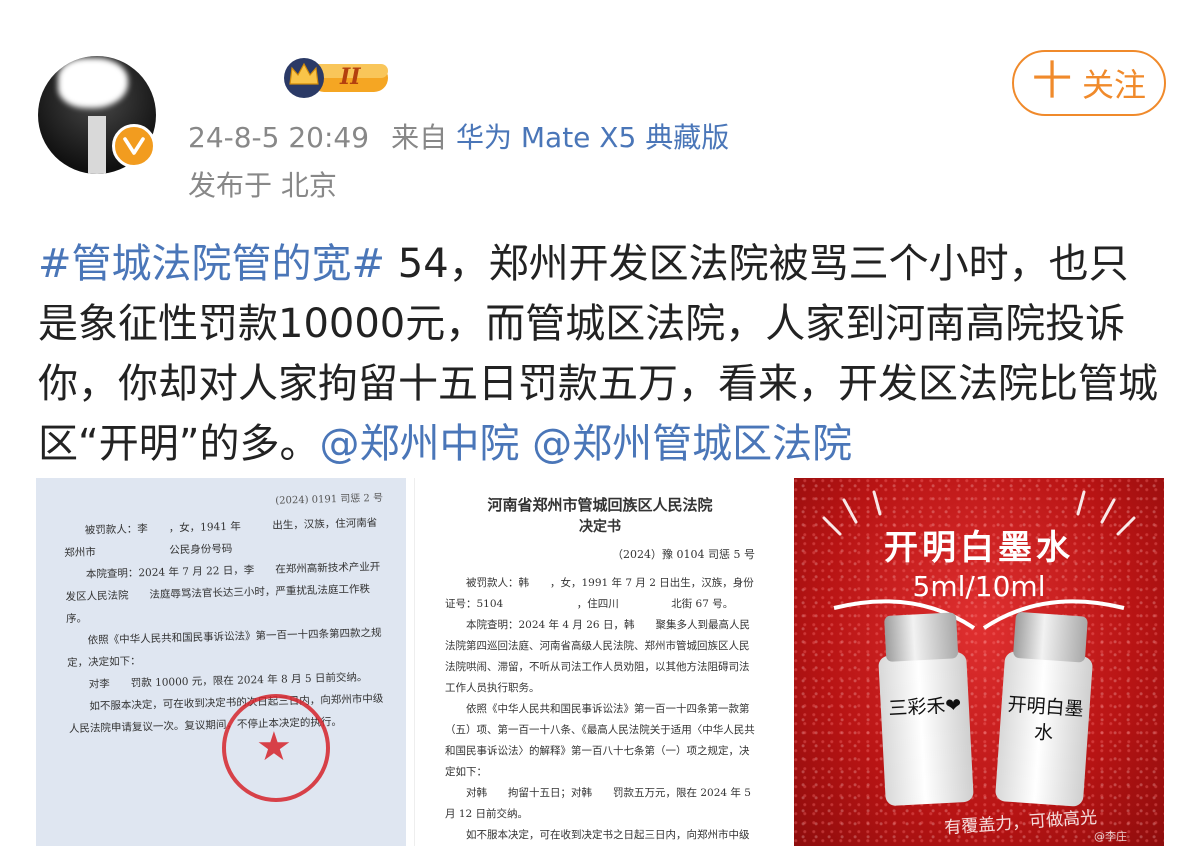  Describe the element at coordinates (979, 662) in the screenshot. I see `post-image-3: 开明白墨水 5ml/10ml 三彩禾❤ 开明白墨水 有覆盖力，可做高光 @李庄` at that location.